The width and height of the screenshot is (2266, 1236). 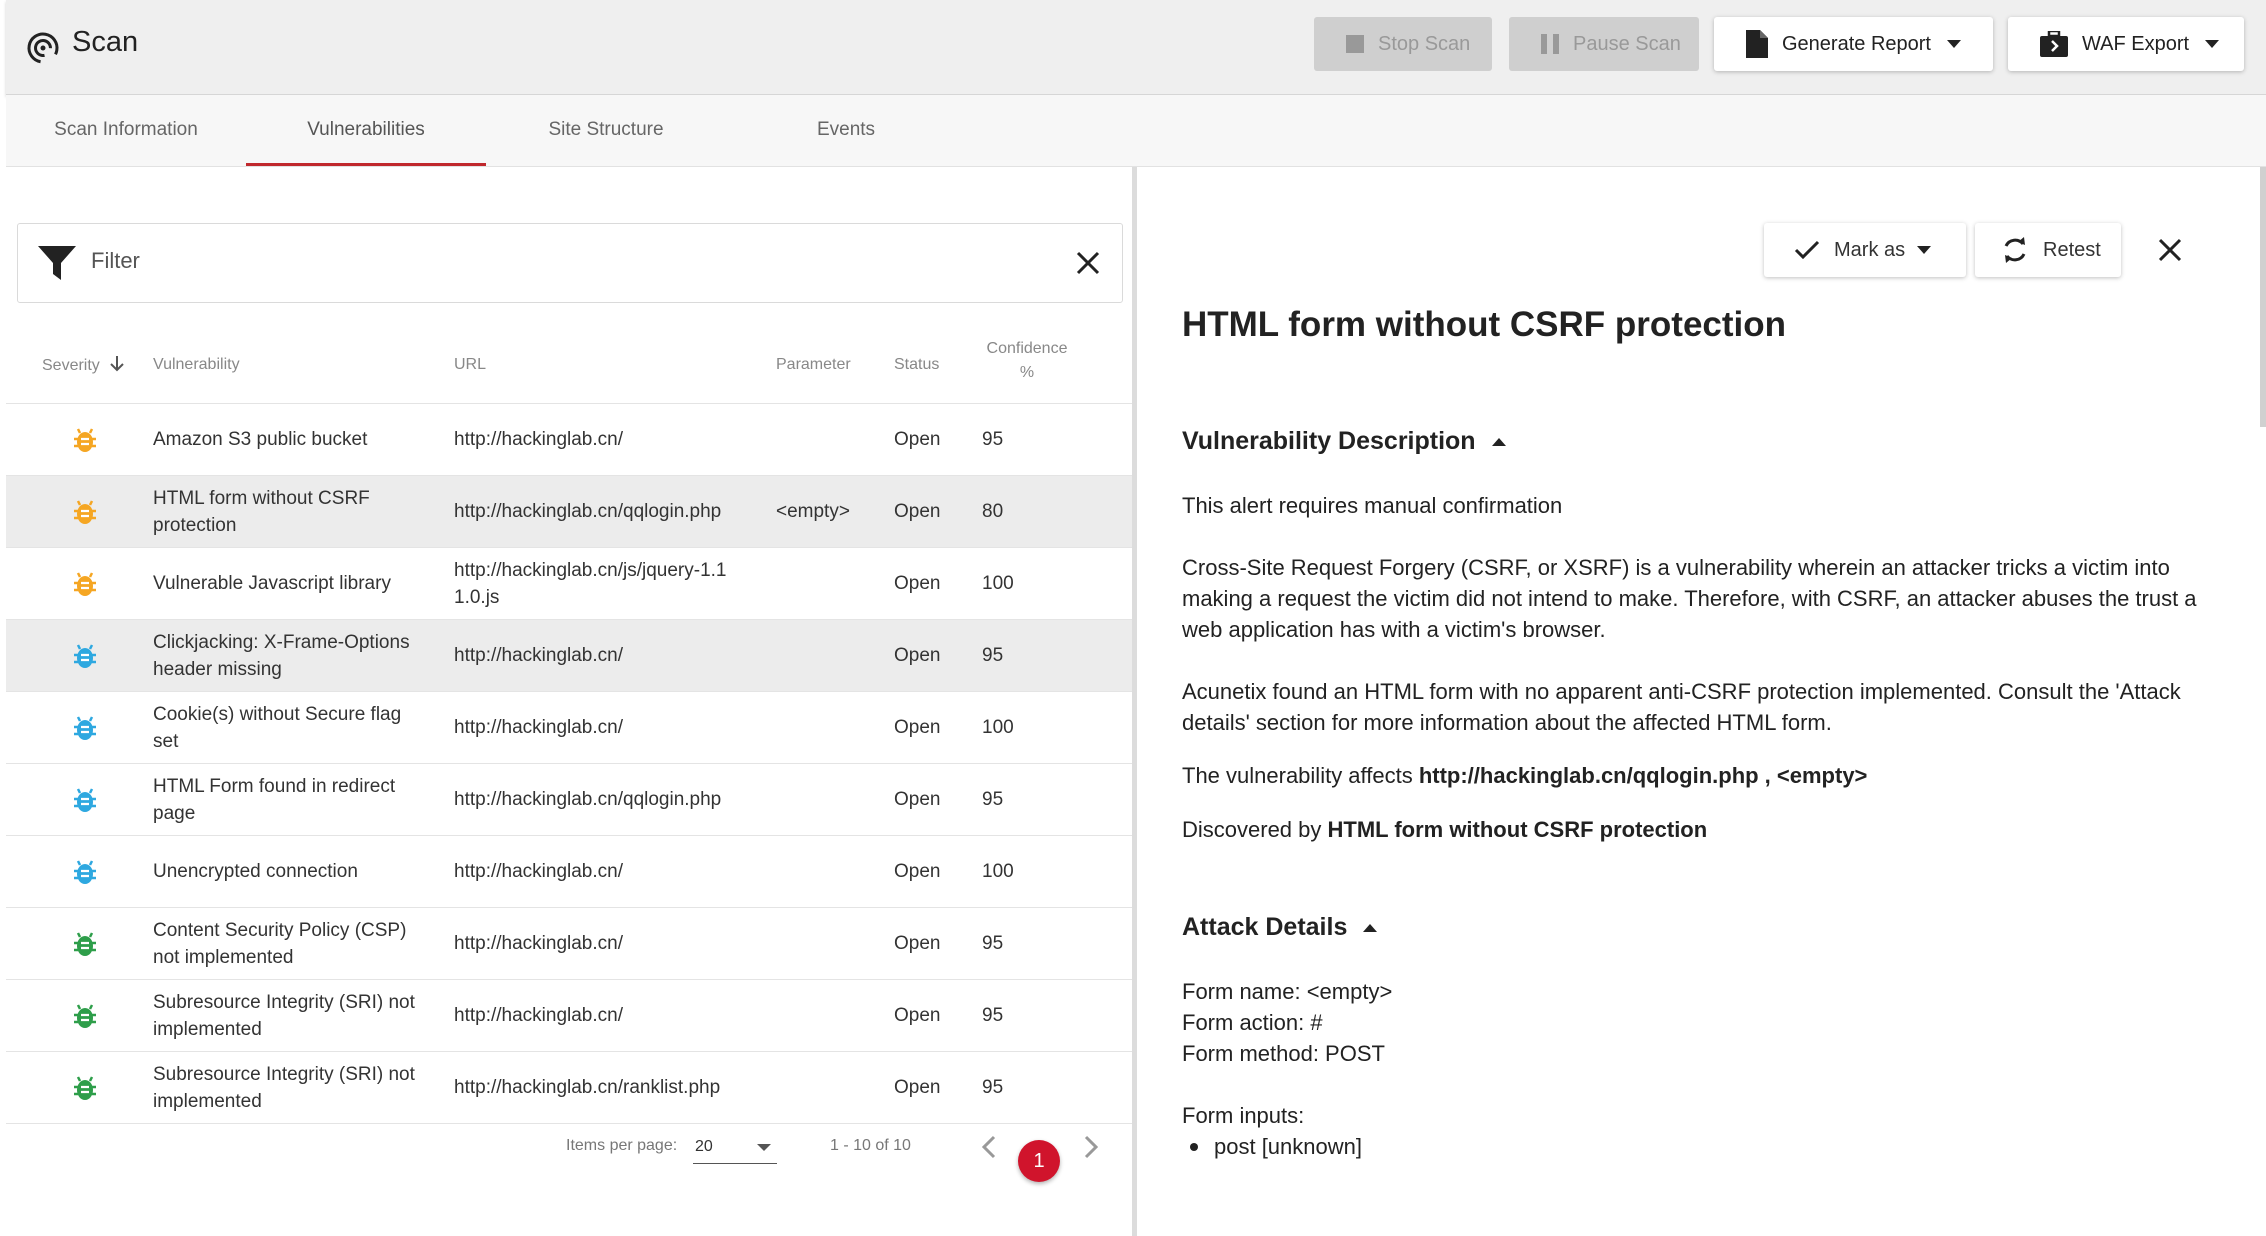 What do you see at coordinates (1517, 829) in the screenshot?
I see `discovered-value: HTML form without CSRF protection` at bounding box center [1517, 829].